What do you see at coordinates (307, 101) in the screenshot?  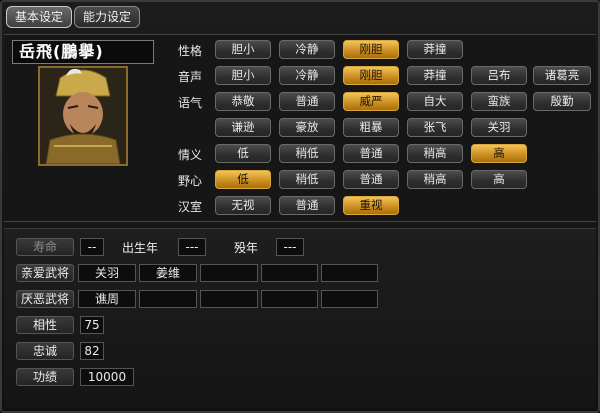 I see `tone-option-normal: 普通` at bounding box center [307, 101].